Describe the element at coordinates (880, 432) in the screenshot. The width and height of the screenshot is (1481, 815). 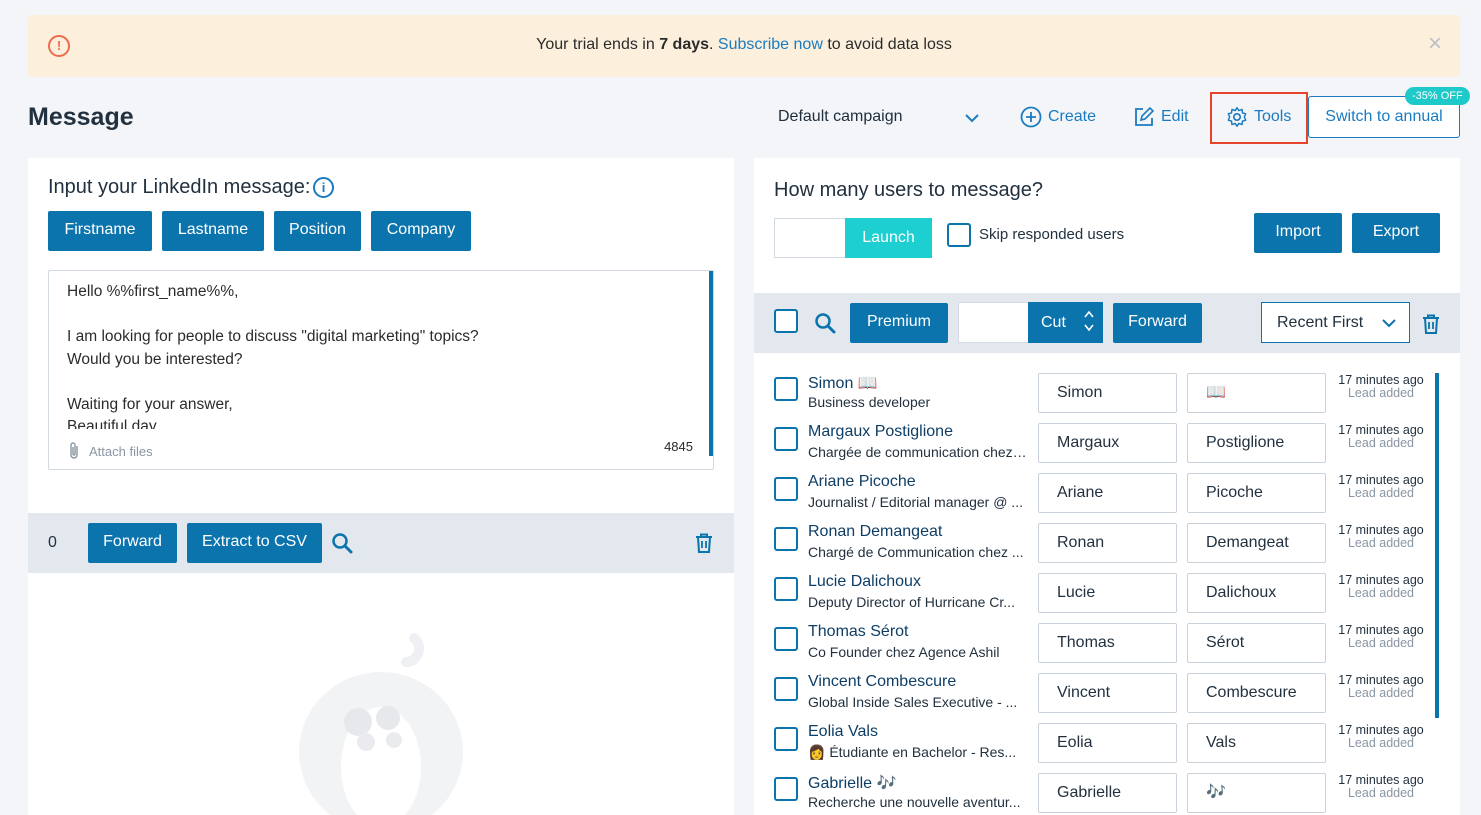
I see `user-name: Margaux Postiglione` at that location.